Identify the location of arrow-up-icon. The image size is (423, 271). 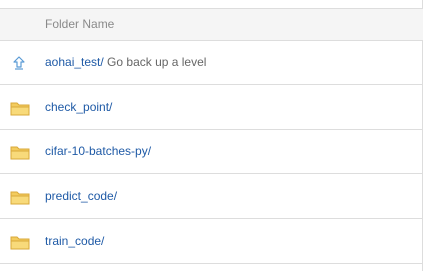
(19, 63).